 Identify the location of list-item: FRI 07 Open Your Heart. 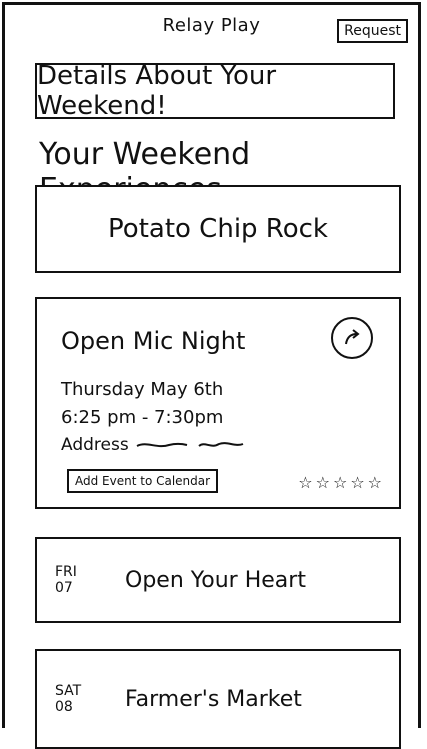
(218, 580).